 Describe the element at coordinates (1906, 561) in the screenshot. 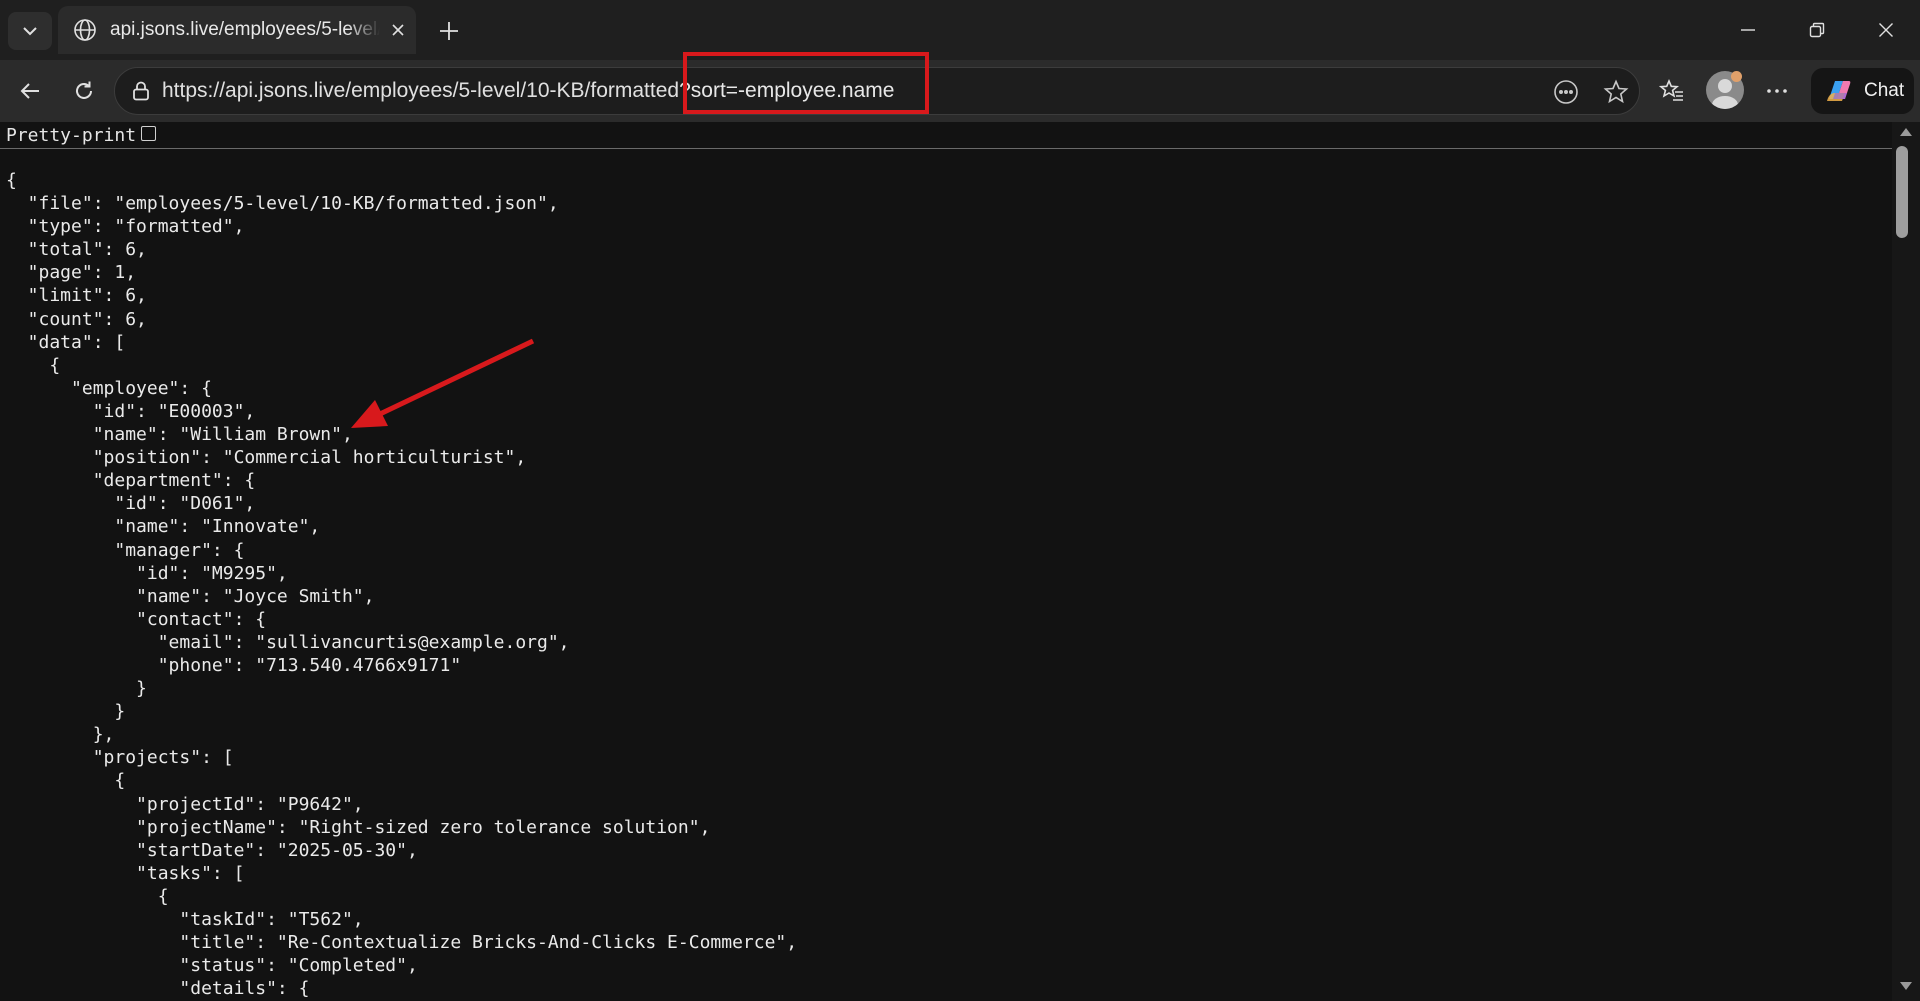

I see `vertical-scrollbar` at that location.